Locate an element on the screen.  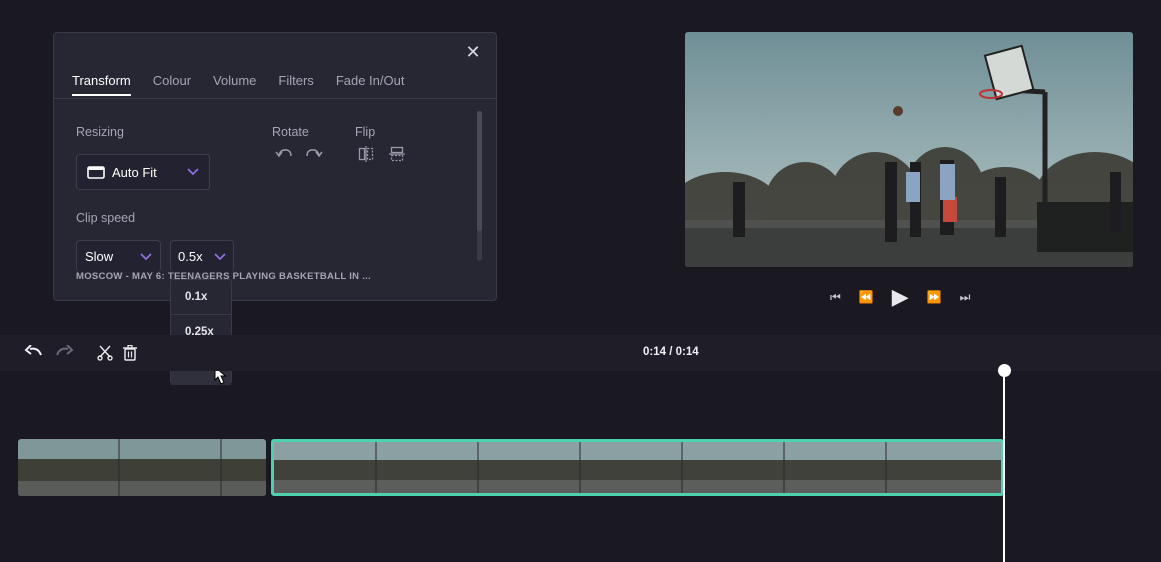
rotate-right-icon is located at coordinates (314, 154).